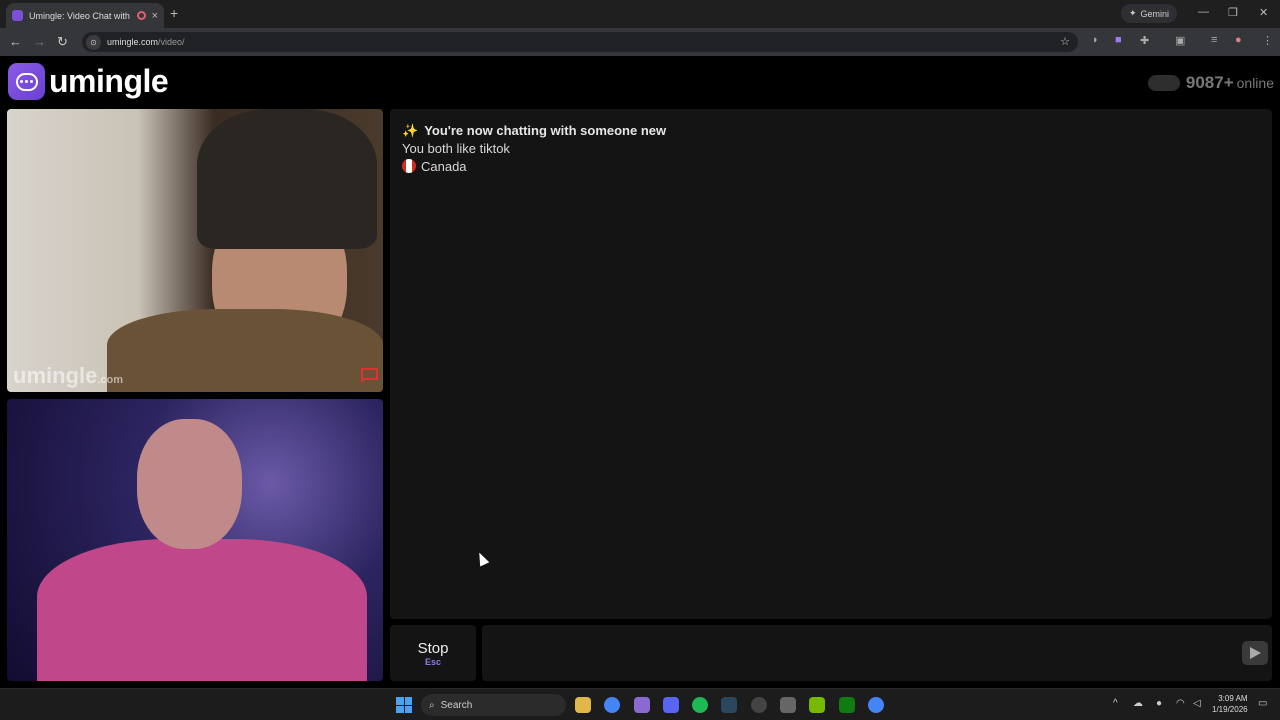 The width and height of the screenshot is (1280, 720). I want to click on address-bar: ⊙ umingle.com/video/ ☆, so click(580, 42).